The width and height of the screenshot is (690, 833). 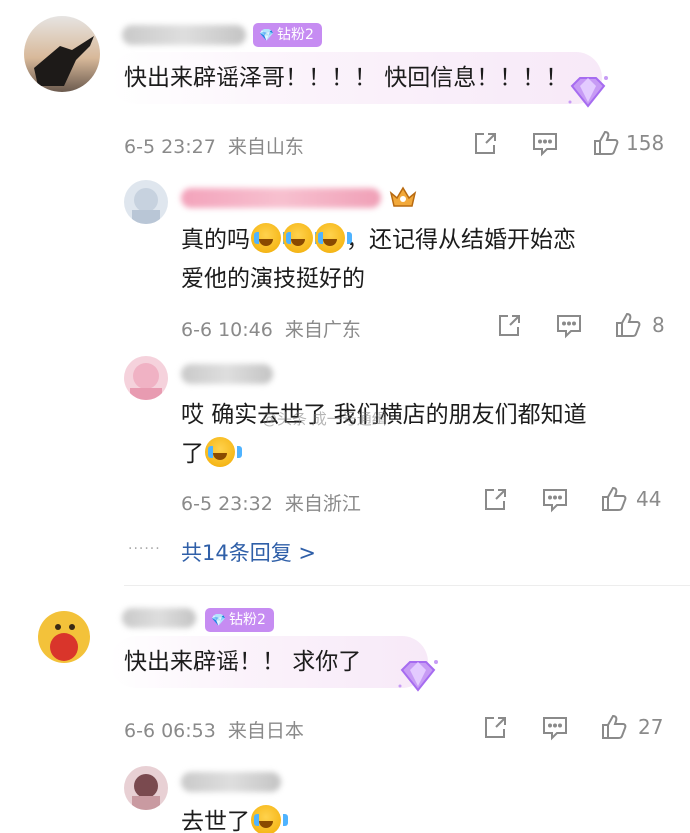 What do you see at coordinates (271, 504) in the screenshot?
I see `reply-meta: 6-5 23:32 来自浙江` at bounding box center [271, 504].